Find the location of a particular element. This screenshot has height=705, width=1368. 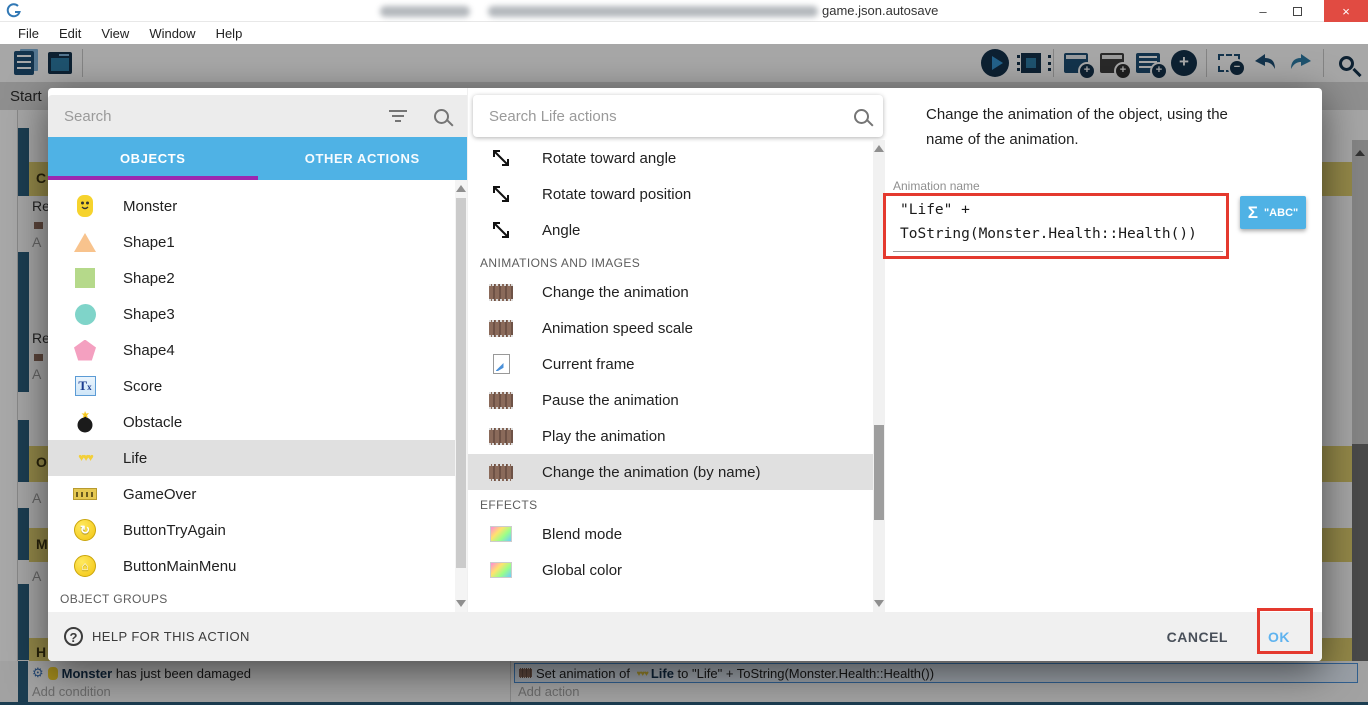

help-question-icon: ? is located at coordinates (73, 636).